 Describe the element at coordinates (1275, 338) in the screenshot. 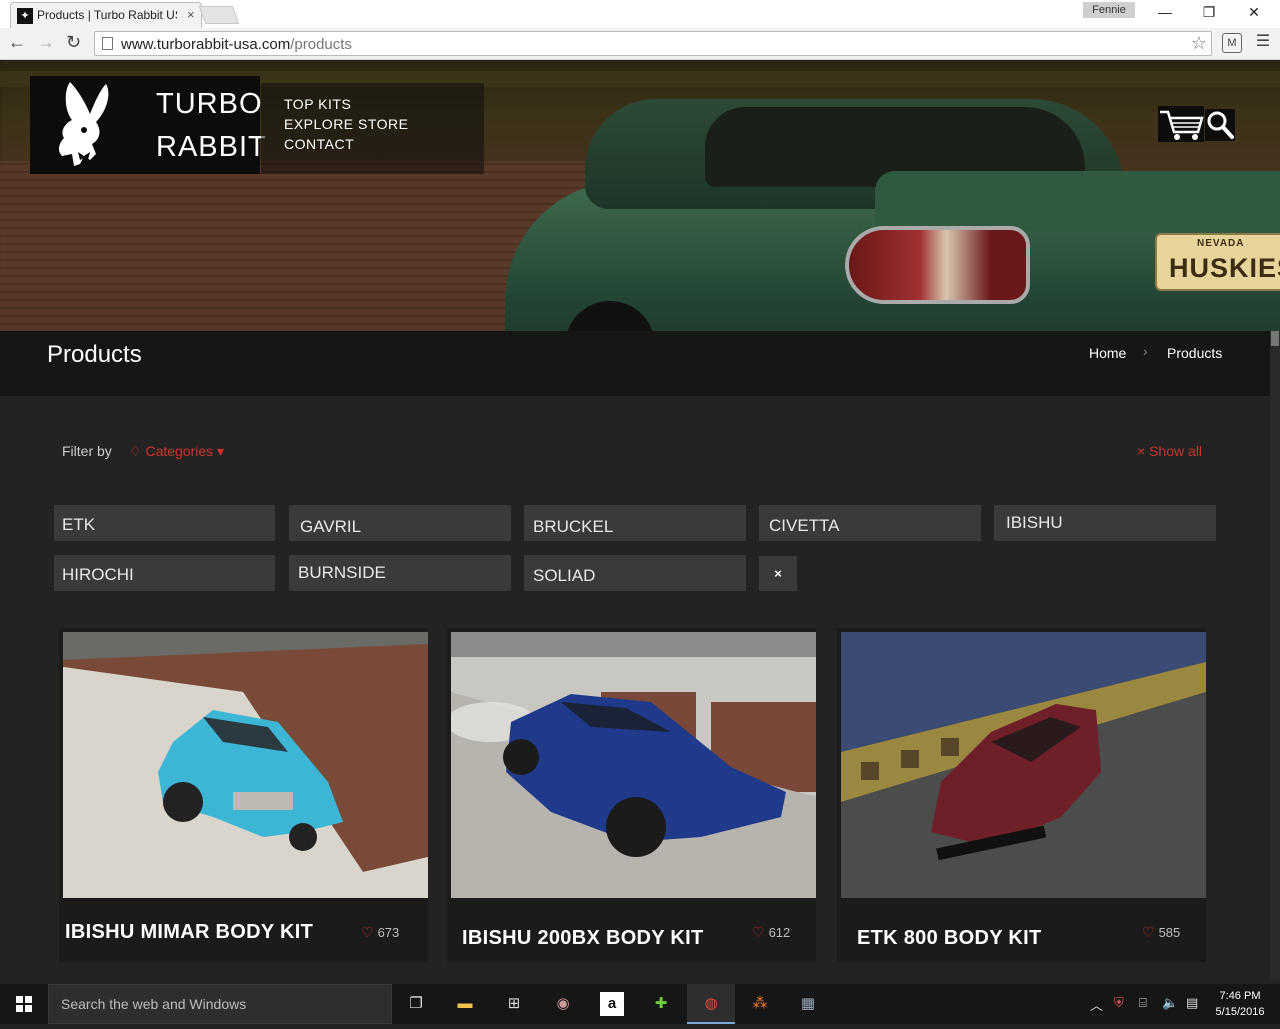

I see `scrollbar-thumb` at that location.